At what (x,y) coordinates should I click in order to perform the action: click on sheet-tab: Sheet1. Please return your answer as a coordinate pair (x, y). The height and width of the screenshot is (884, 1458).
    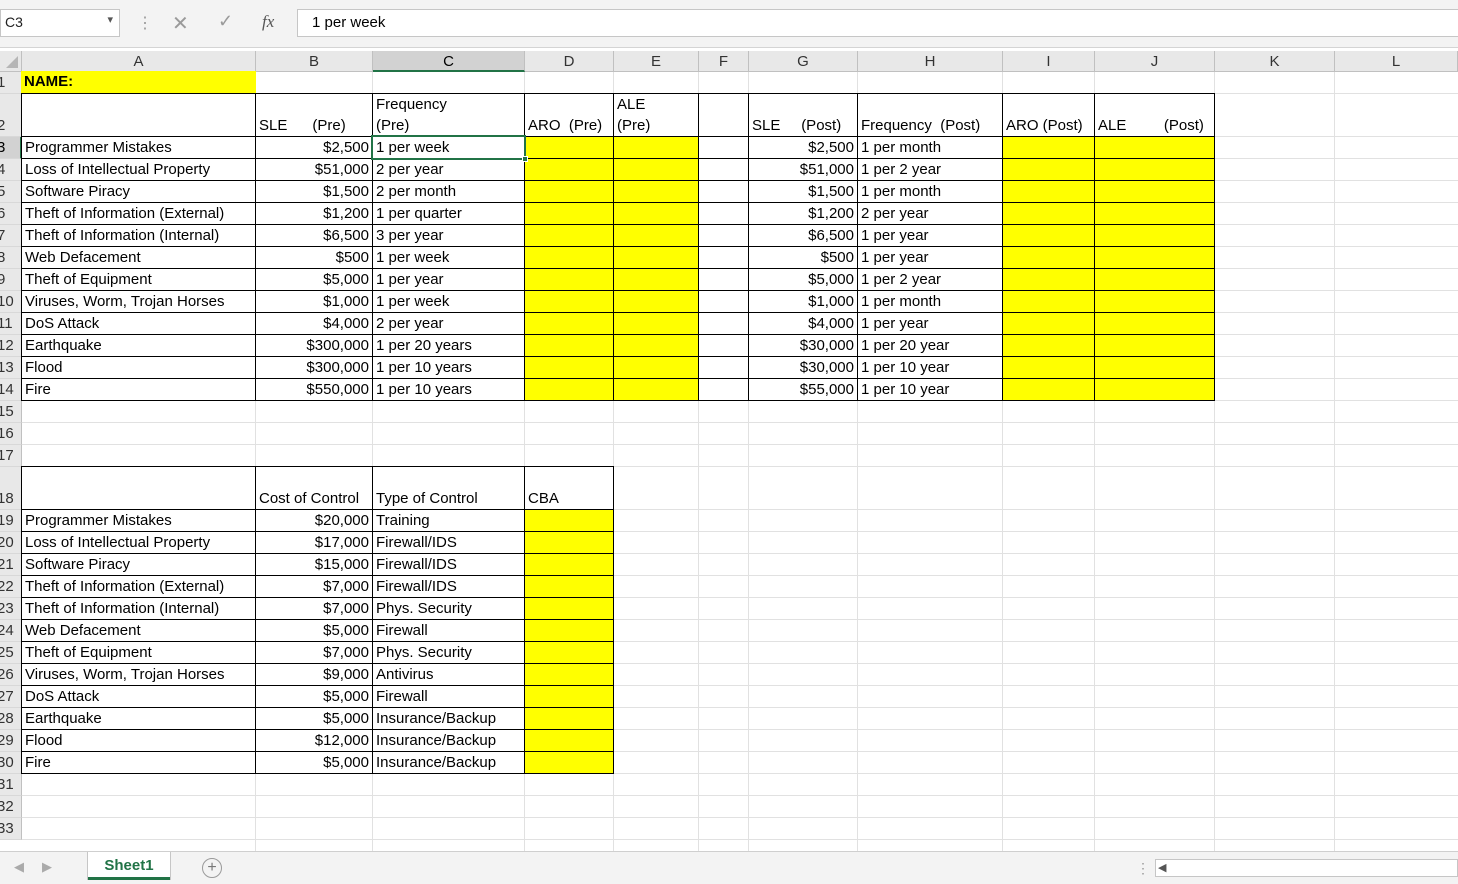
    Looking at the image, I should click on (129, 866).